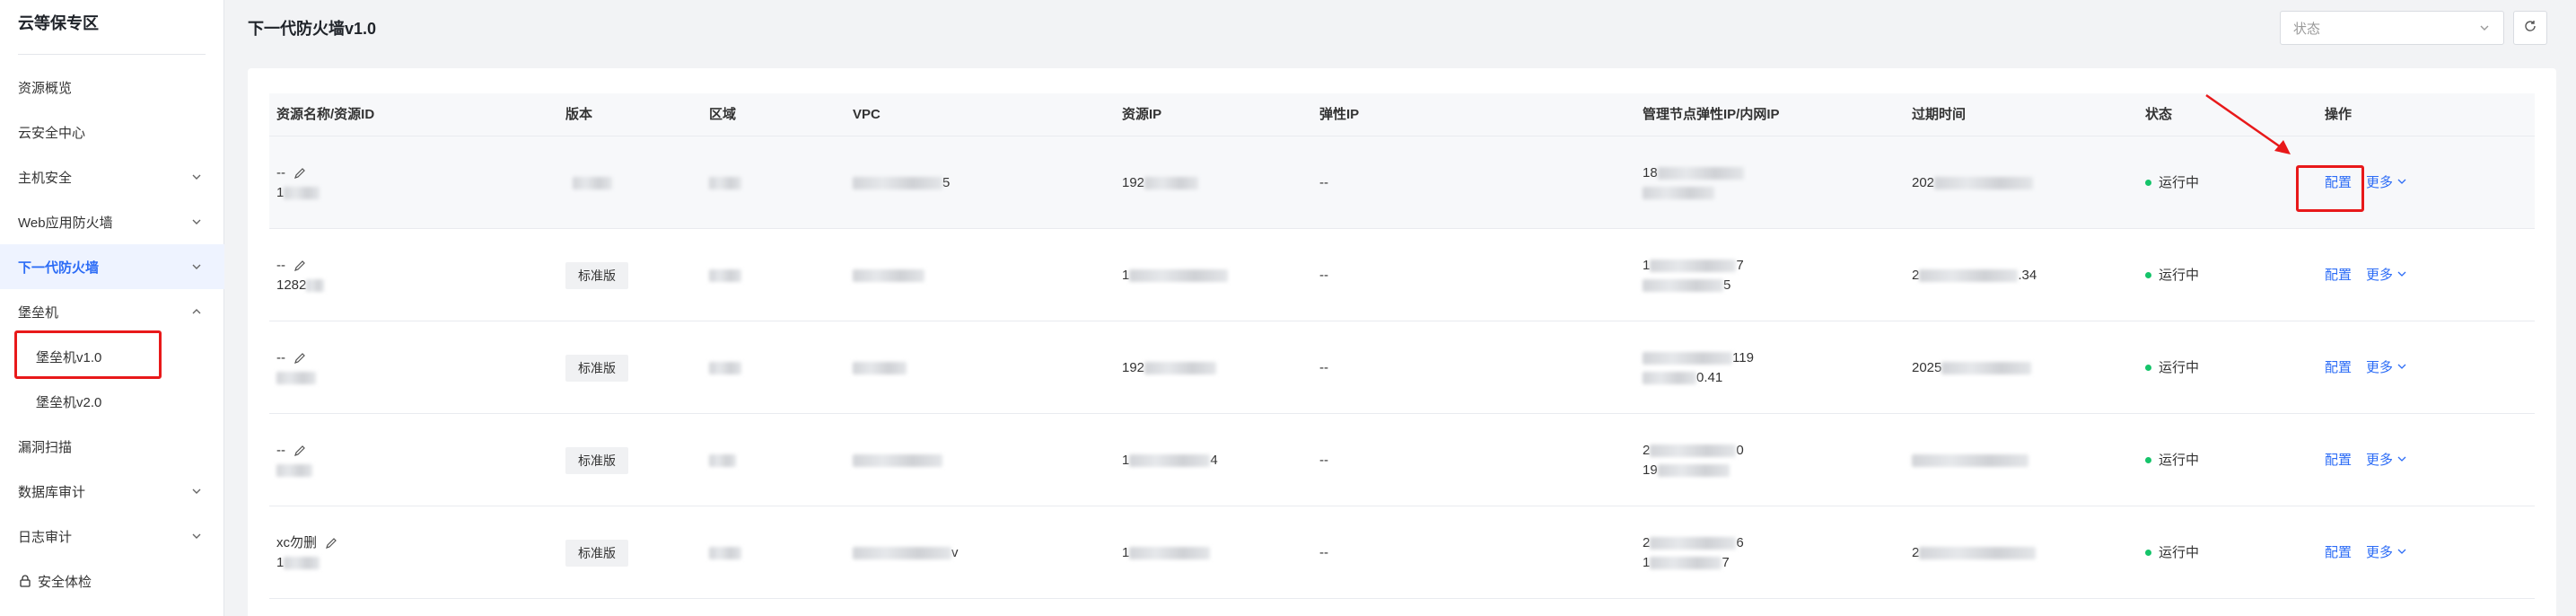  Describe the element at coordinates (112, 311) in the screenshot. I see `sidebar-item-bastion: 堡垒机` at that location.